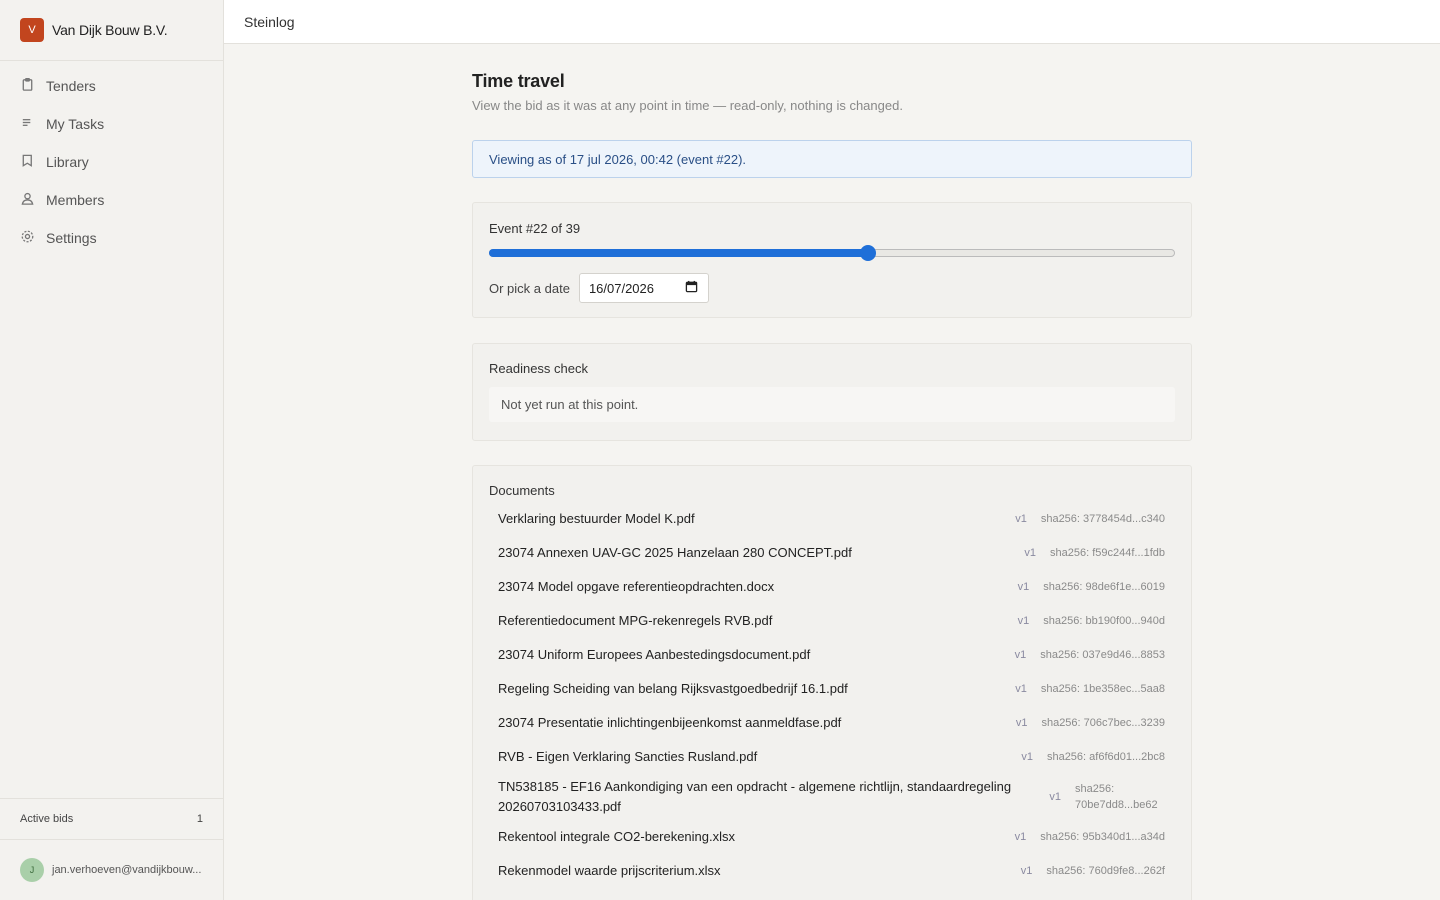  I want to click on sidebar-item-my-tasks: My Tasks, so click(111, 124).